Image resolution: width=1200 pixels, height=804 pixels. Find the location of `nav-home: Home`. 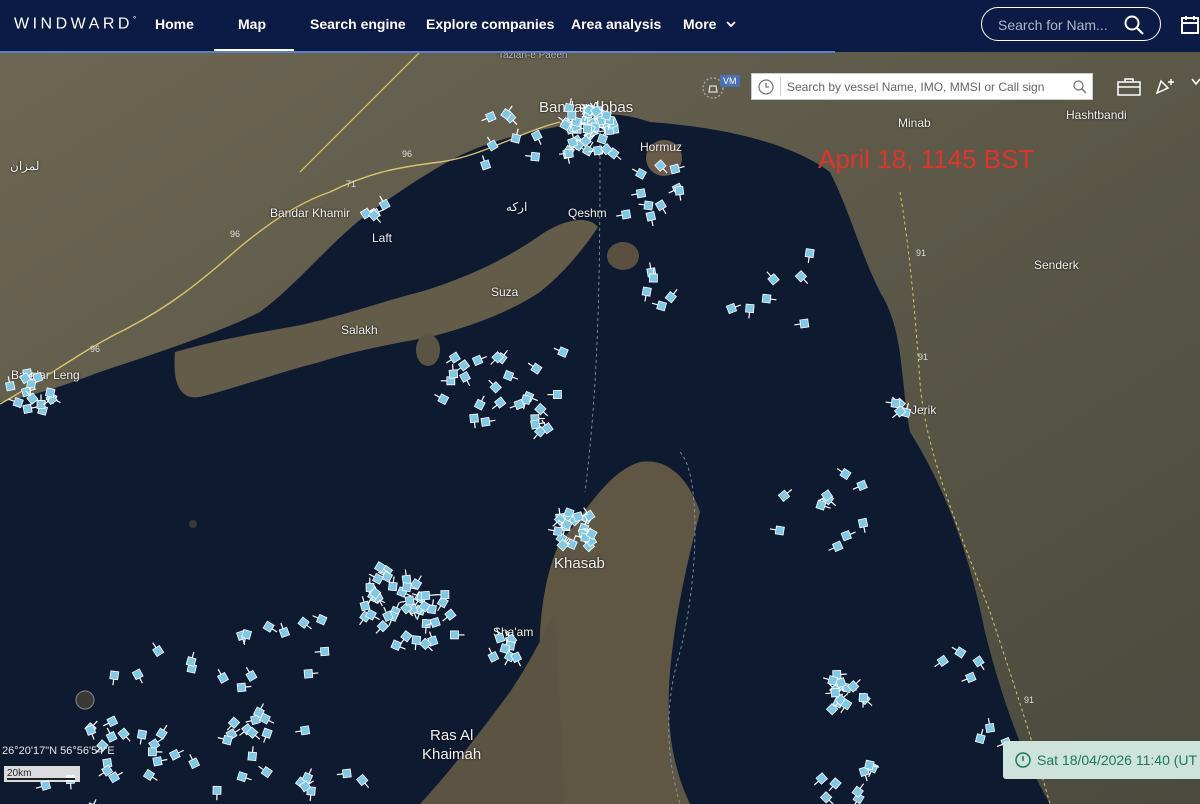

nav-home: Home is located at coordinates (174, 24).